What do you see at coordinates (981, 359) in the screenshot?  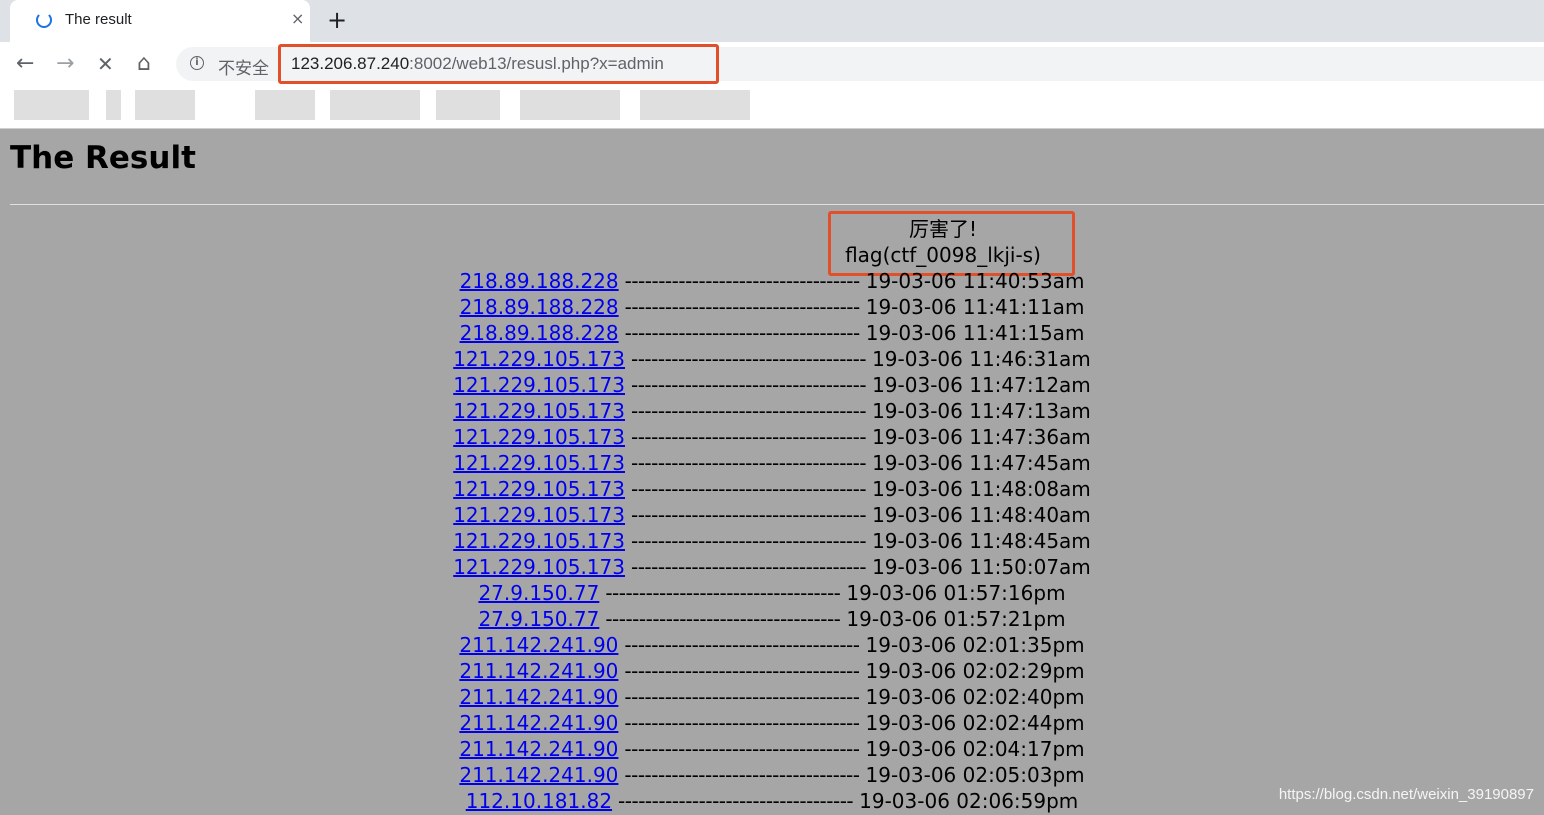 I see `timestamp: 19-03-06 11:46:31am` at bounding box center [981, 359].